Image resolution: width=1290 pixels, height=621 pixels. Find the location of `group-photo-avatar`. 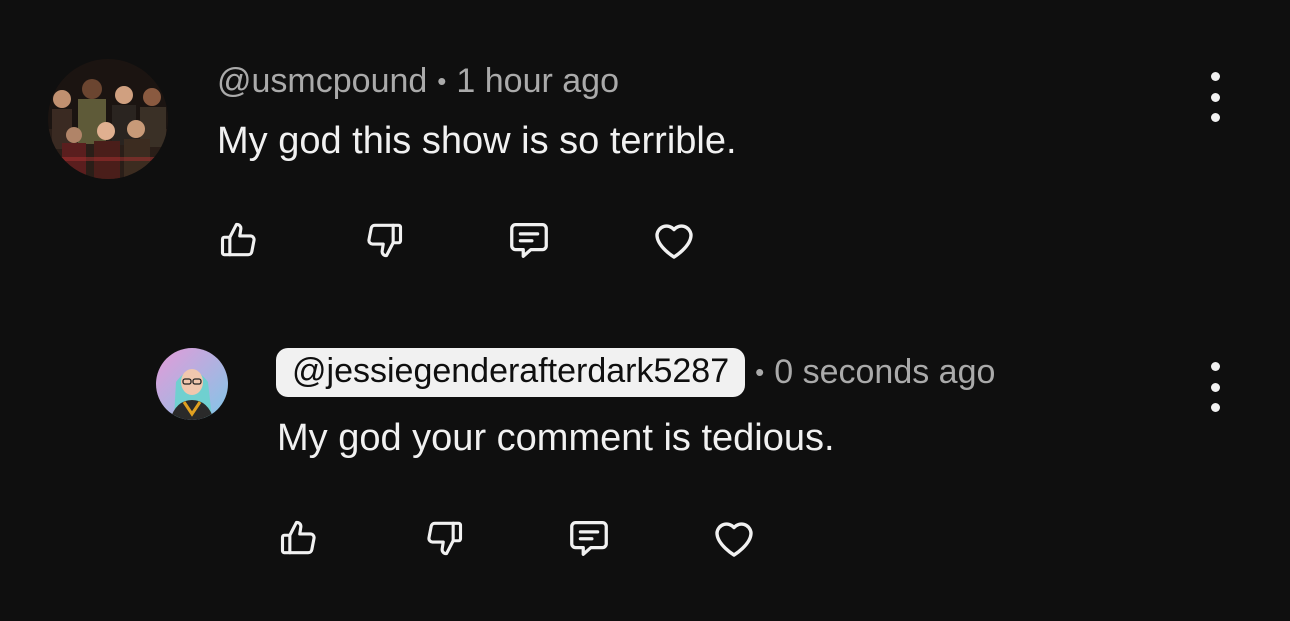

group-photo-avatar is located at coordinates (108, 119).